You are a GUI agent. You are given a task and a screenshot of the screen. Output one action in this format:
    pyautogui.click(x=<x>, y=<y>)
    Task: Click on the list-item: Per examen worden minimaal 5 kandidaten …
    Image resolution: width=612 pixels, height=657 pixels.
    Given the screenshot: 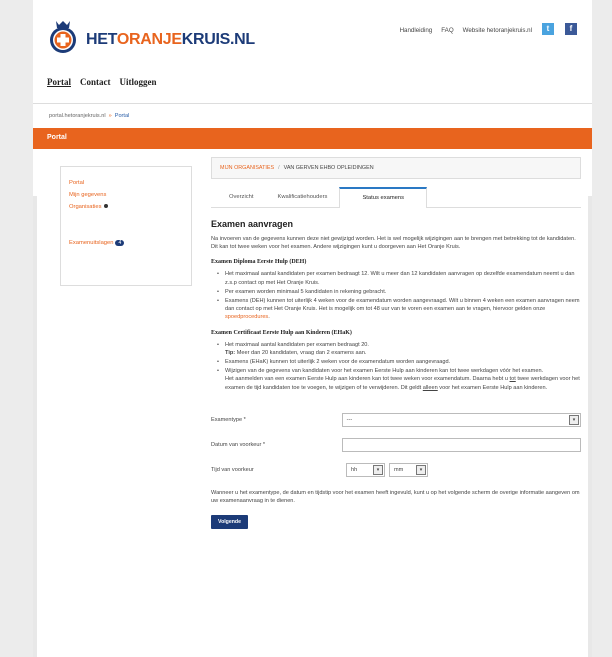 What is the action you would take?
    pyautogui.click(x=399, y=292)
    